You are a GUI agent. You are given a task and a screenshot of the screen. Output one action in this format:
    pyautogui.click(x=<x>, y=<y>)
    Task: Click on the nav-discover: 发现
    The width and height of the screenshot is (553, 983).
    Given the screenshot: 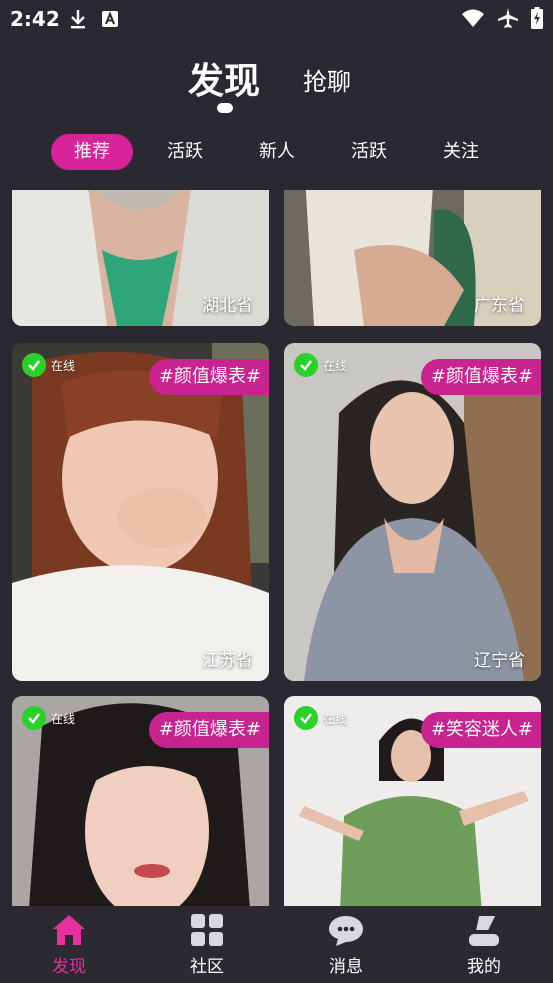 What is the action you would take?
    pyautogui.click(x=69, y=947)
    